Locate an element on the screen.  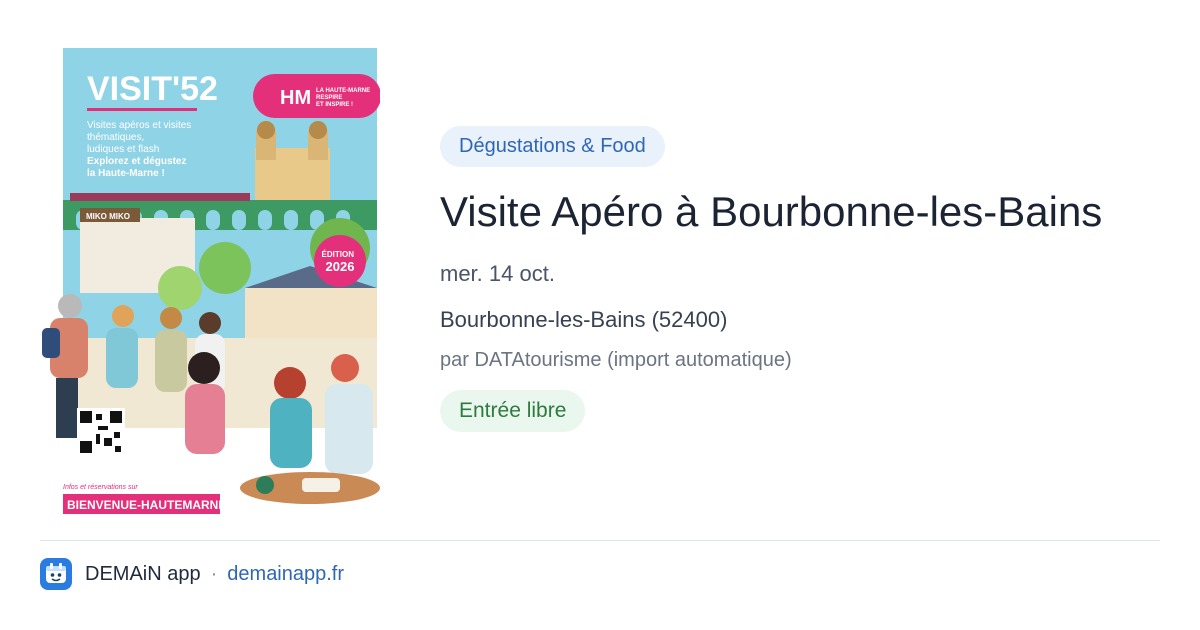
footer: DEMAiN app · demainapp.fr is located at coordinates (192, 574).